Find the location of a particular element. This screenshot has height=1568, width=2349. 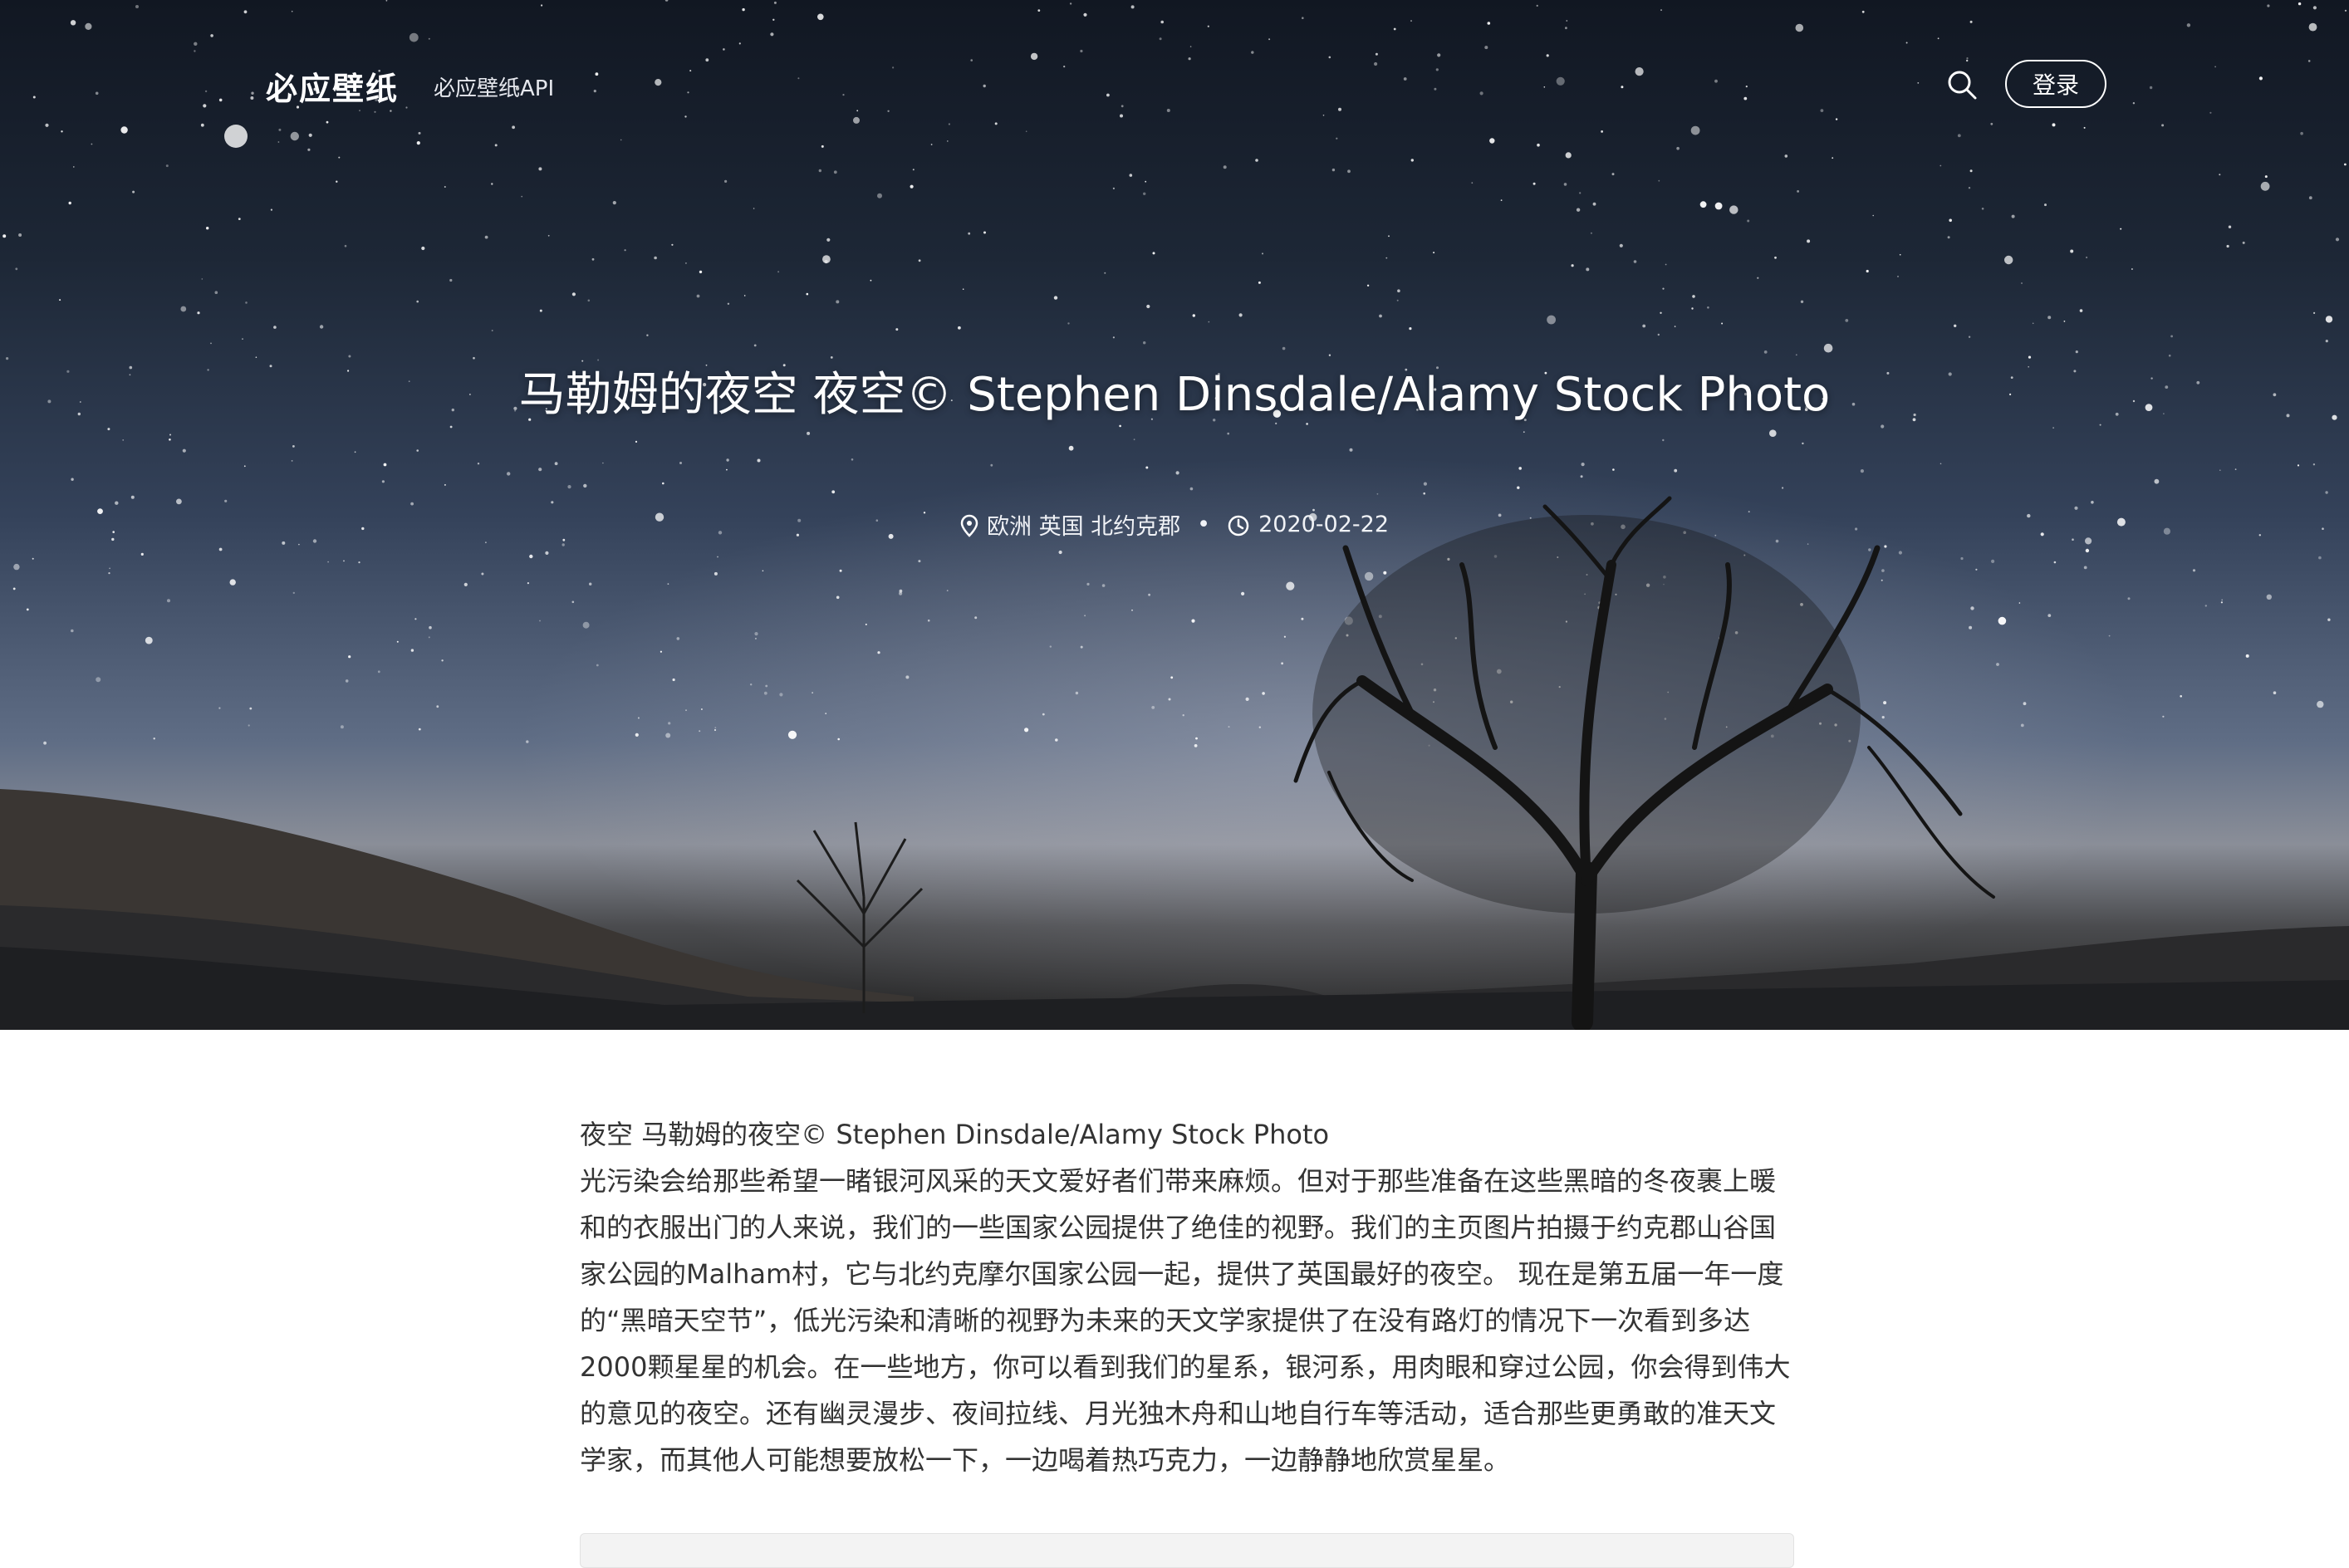

clock-icon is located at coordinates (1238, 524).